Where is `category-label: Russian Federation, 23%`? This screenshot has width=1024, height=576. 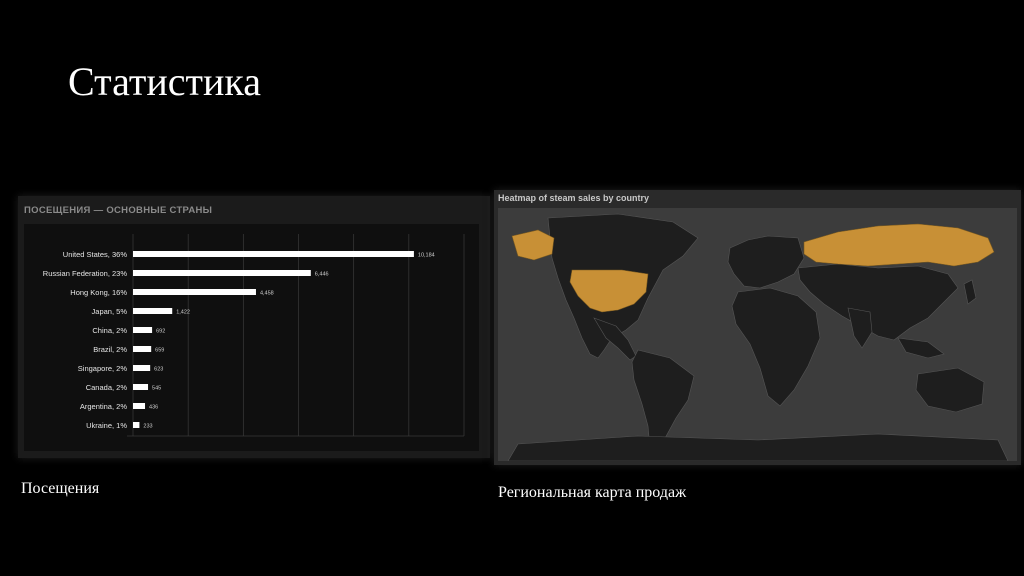
category-label: Russian Federation, 23% is located at coordinates (85, 273).